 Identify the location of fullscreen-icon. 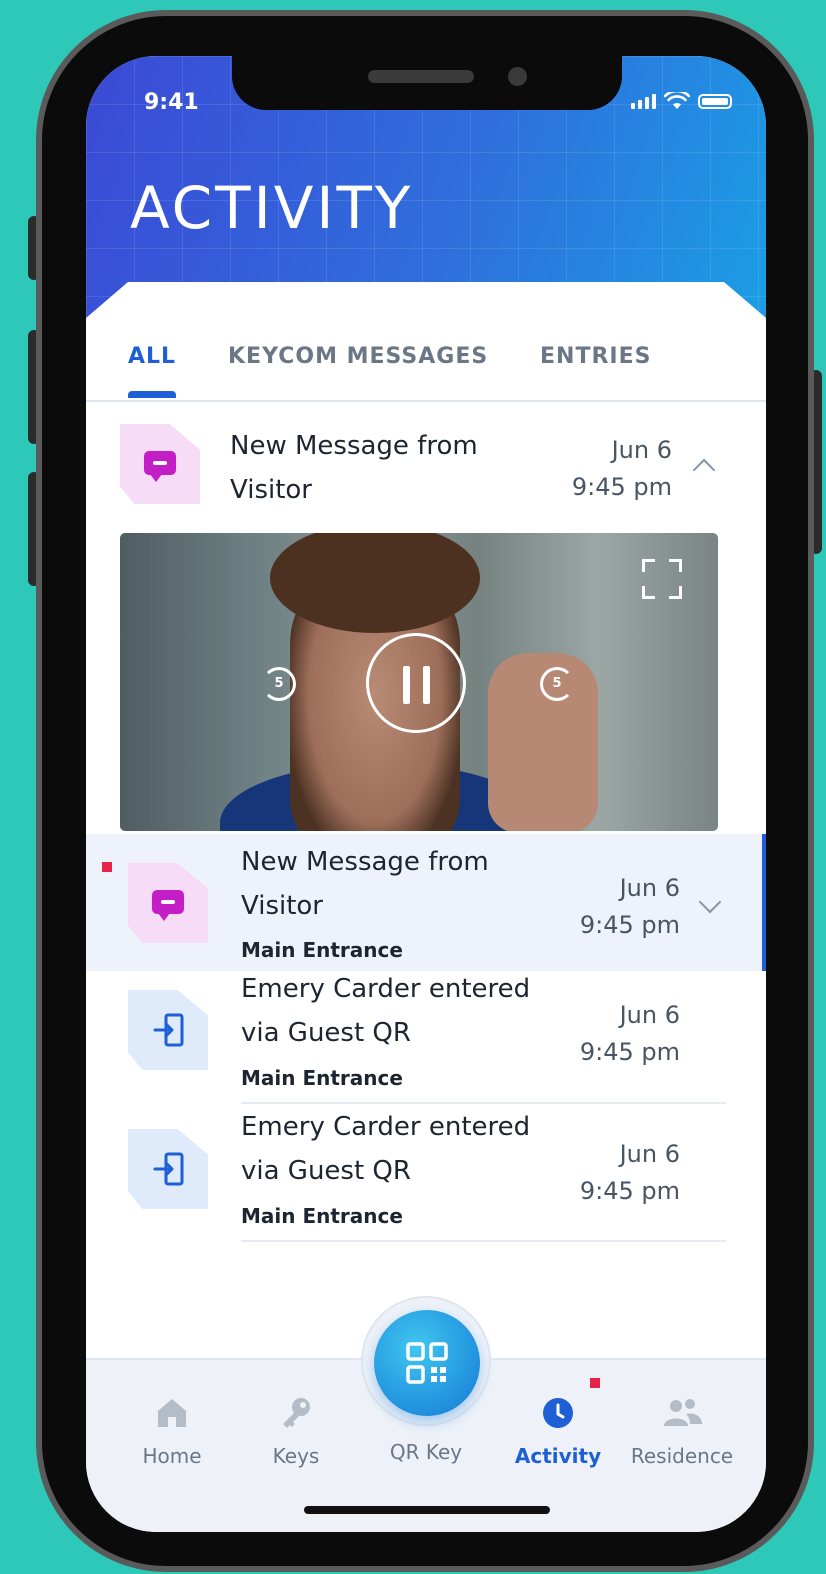
(662, 579).